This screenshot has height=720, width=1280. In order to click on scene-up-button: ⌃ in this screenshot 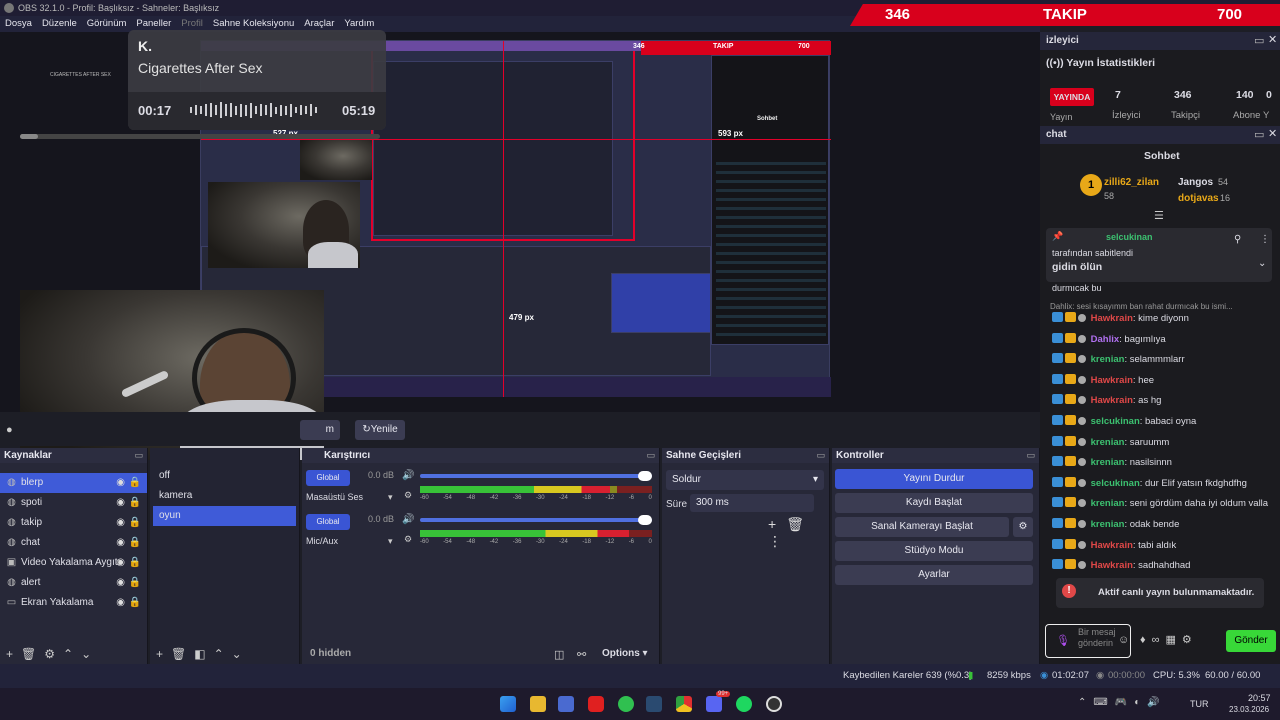, I will do `click(223, 654)`.